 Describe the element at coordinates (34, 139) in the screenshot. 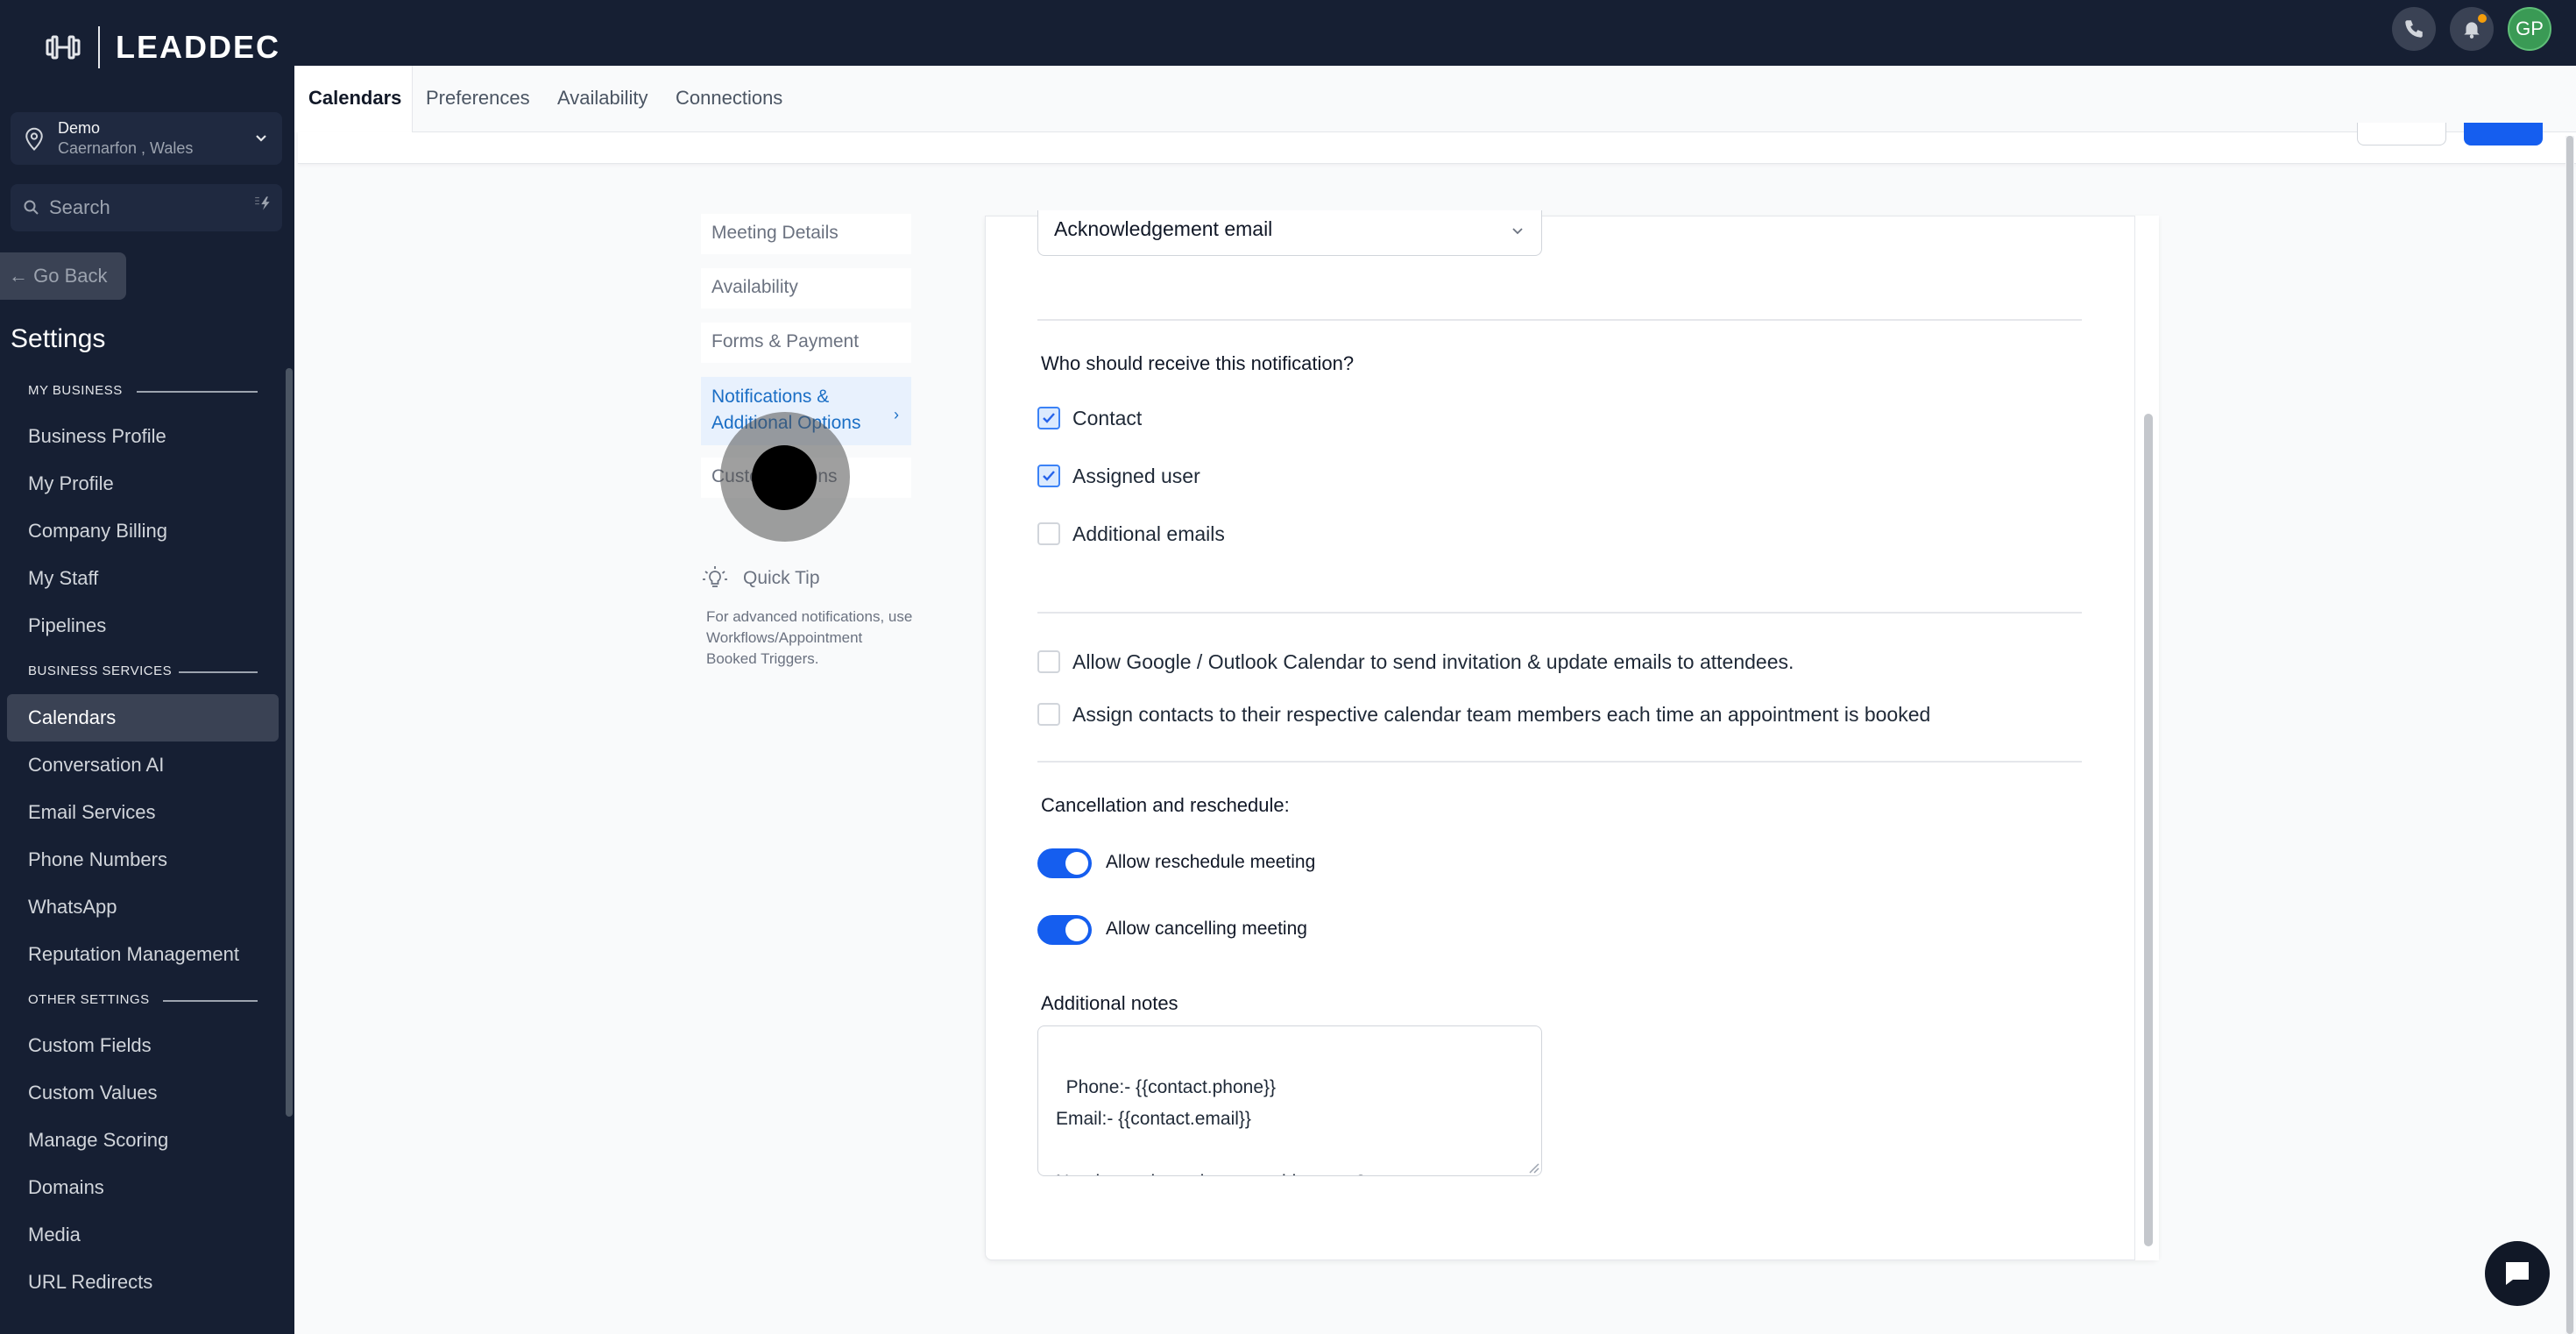

I see `map-pin-icon` at that location.